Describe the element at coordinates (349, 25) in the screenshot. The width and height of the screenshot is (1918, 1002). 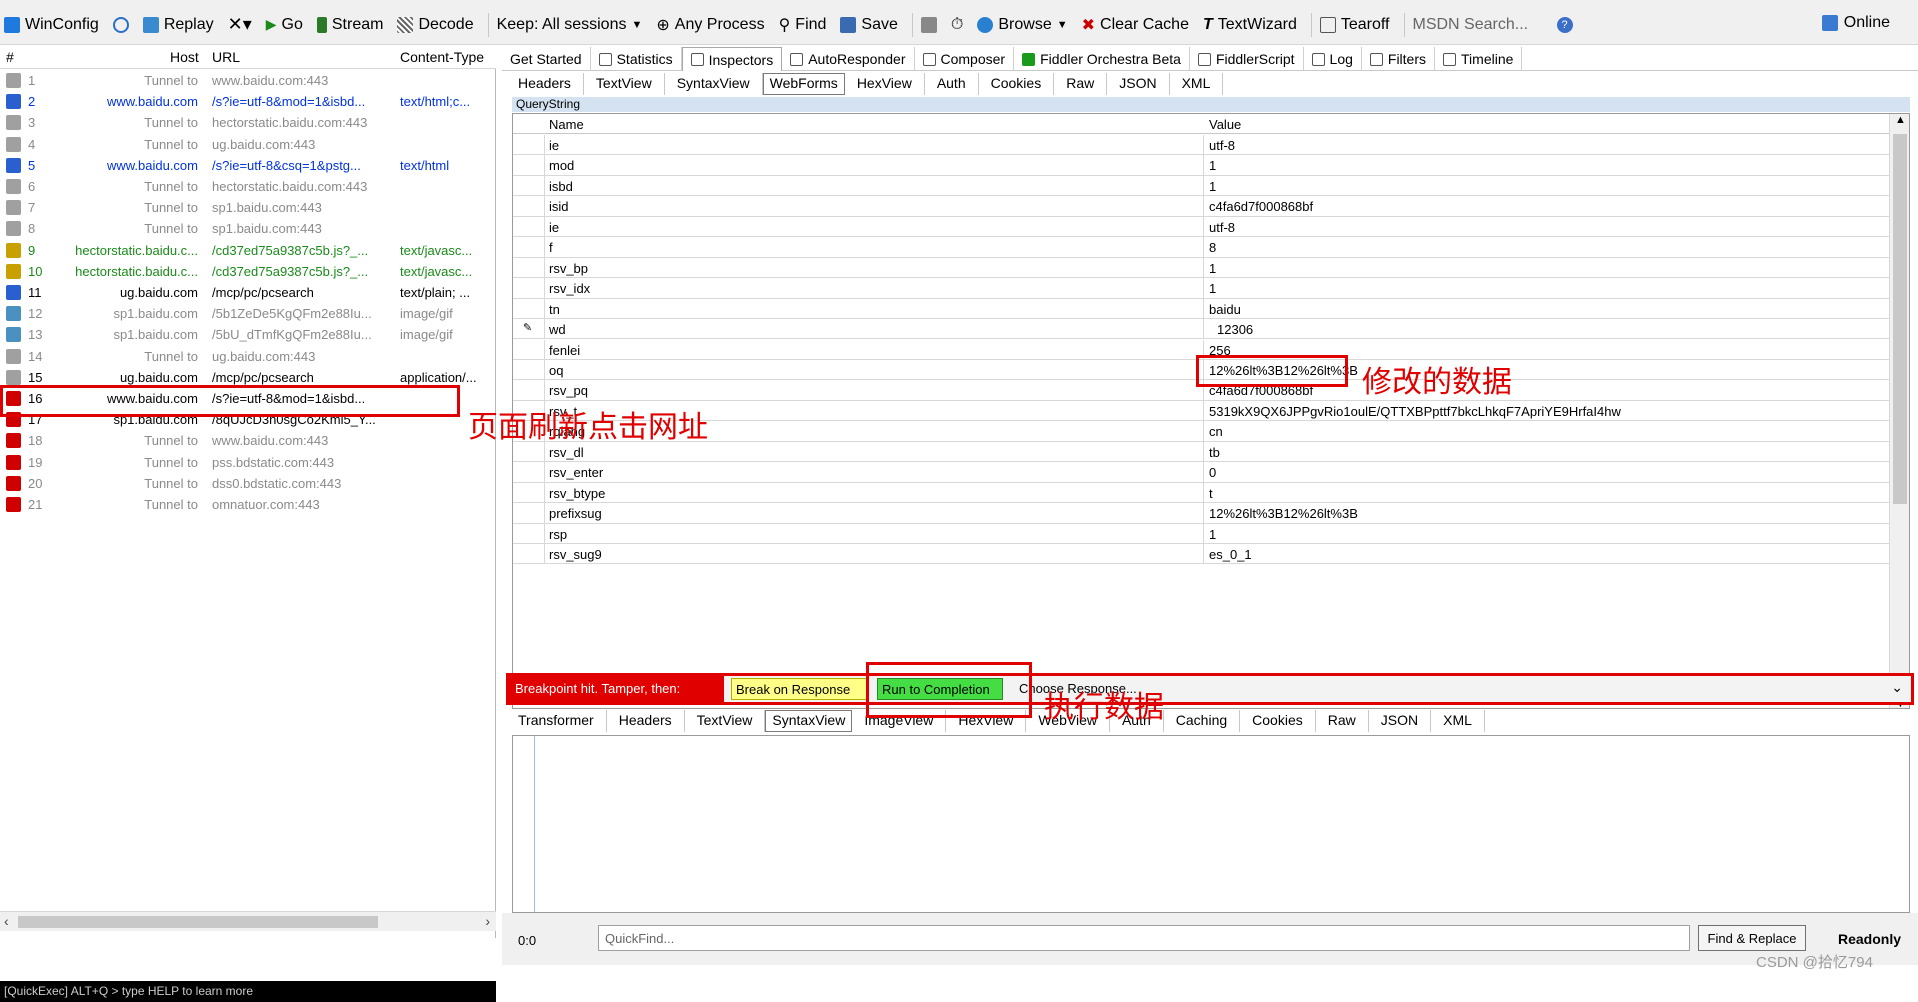
I see `stream-button: Stream` at that location.